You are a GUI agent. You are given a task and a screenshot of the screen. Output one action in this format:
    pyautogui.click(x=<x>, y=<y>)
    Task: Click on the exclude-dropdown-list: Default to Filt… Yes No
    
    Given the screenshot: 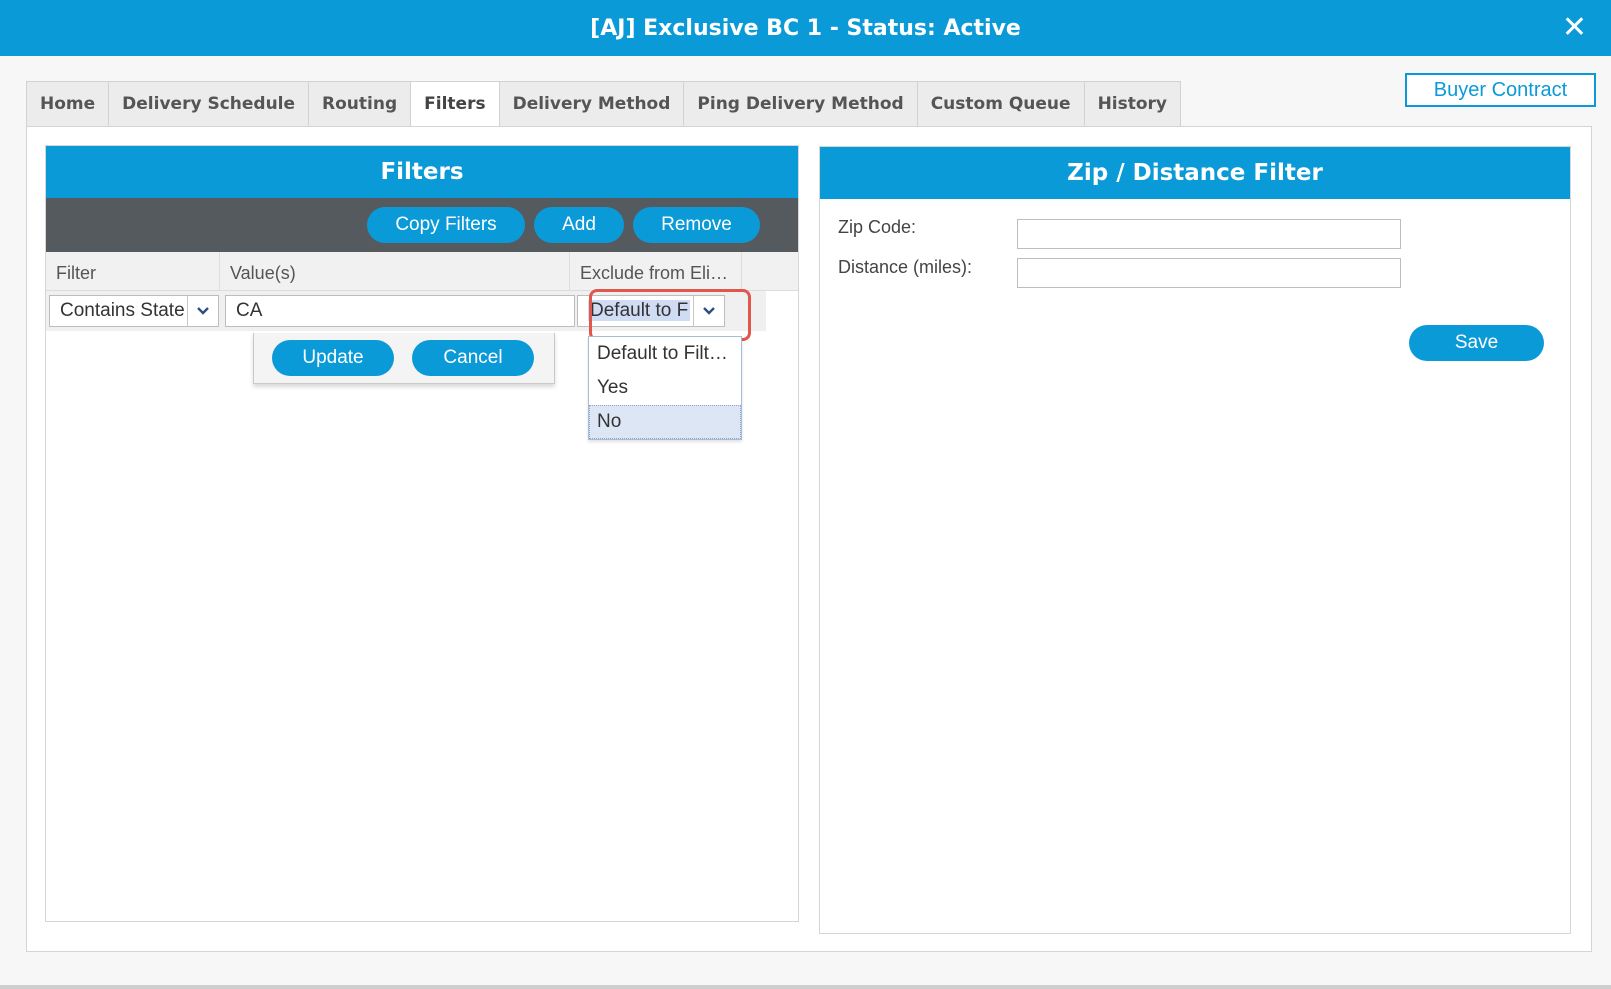 What is the action you would take?
    pyautogui.click(x=665, y=388)
    